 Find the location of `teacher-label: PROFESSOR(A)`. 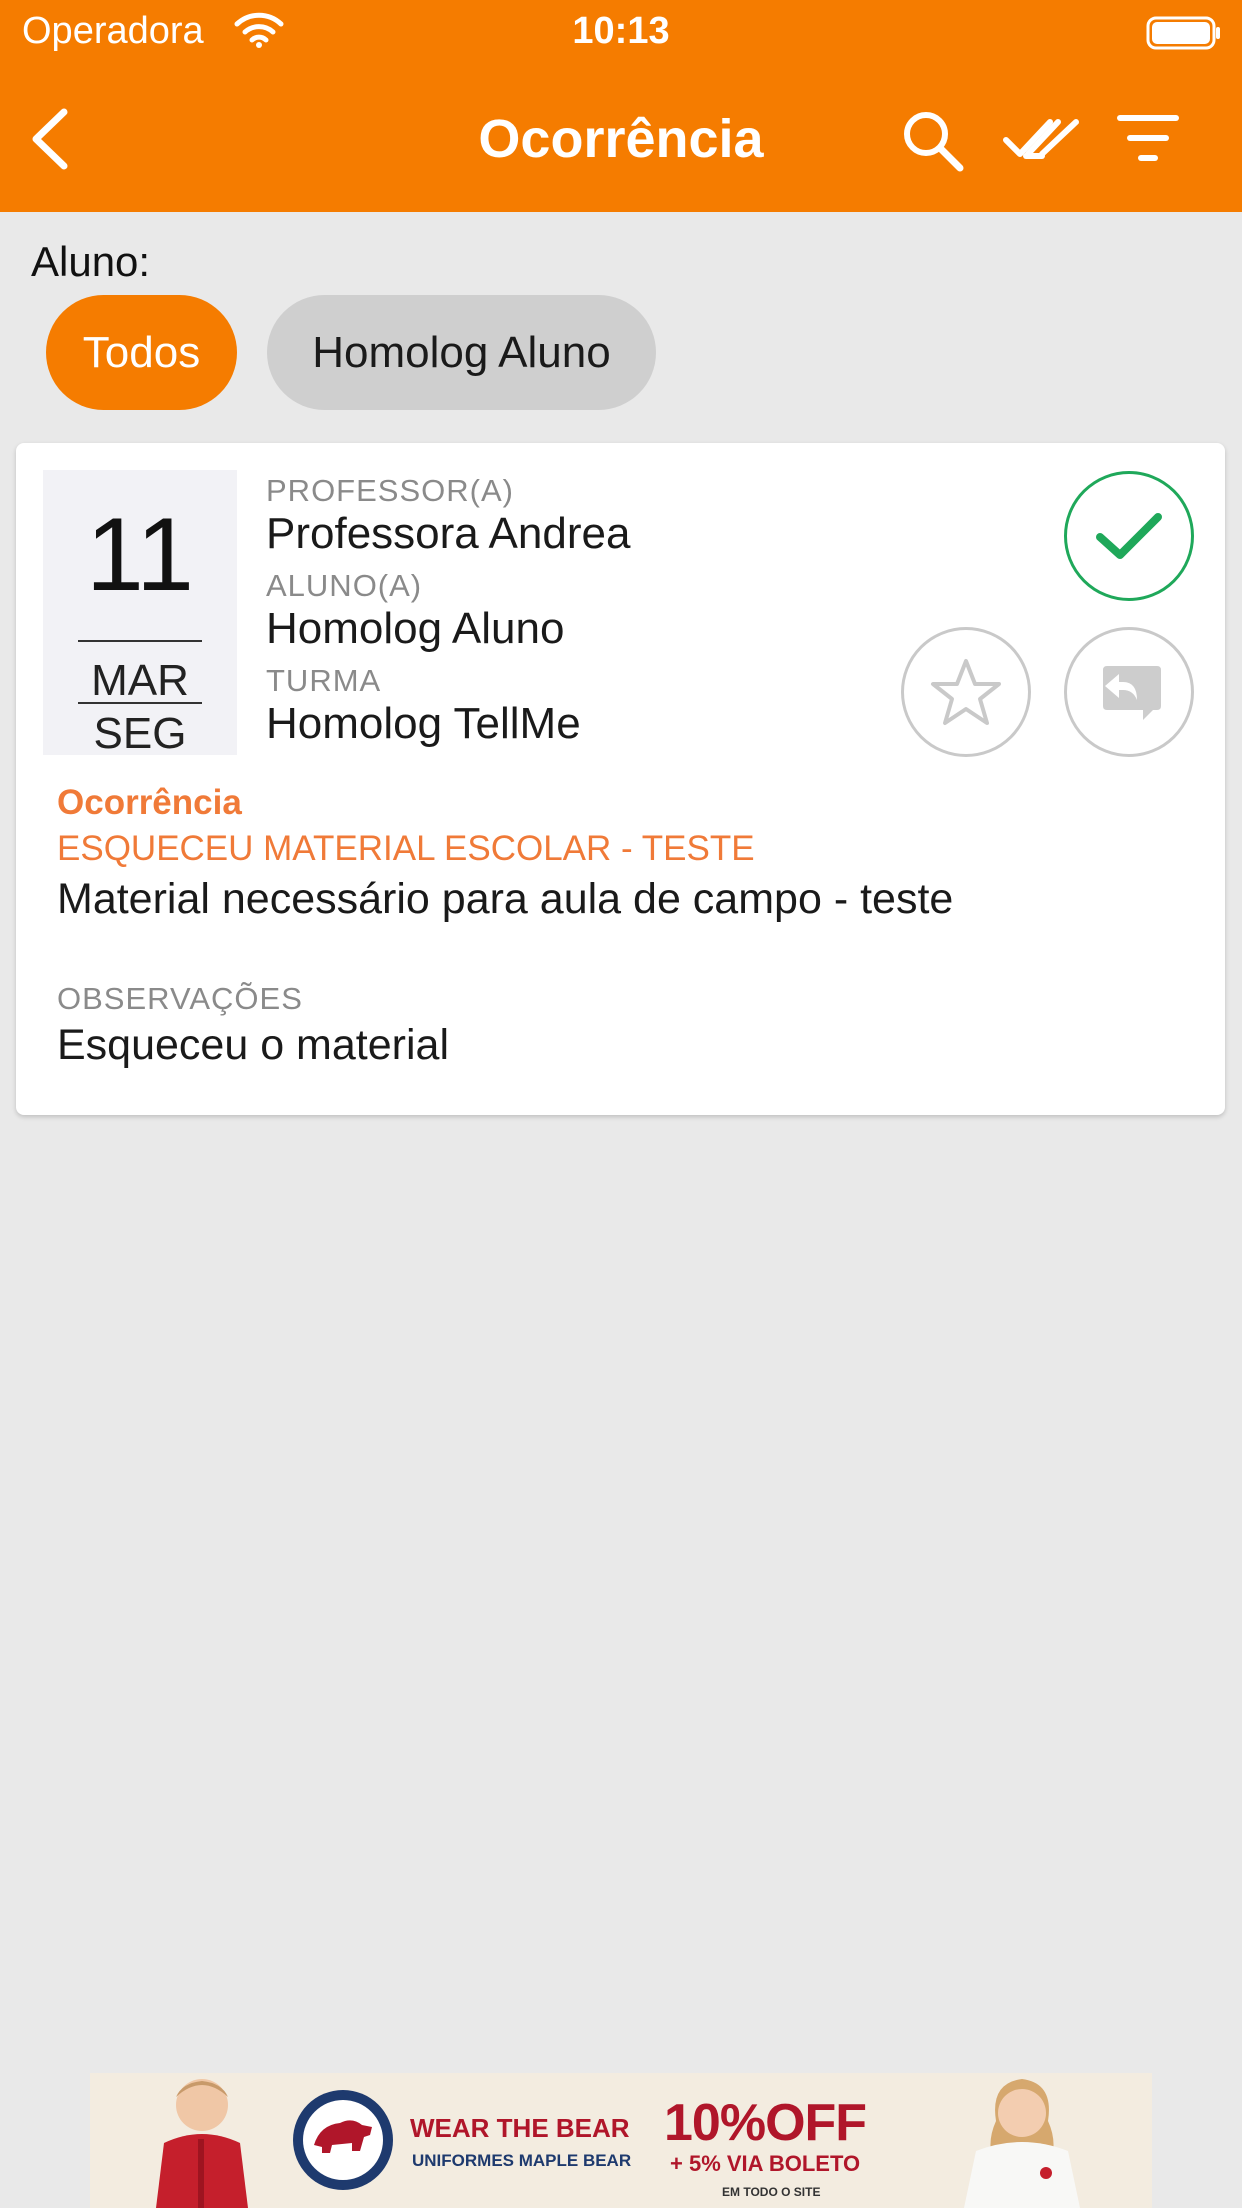

teacher-label: PROFESSOR(A) is located at coordinates (390, 490).